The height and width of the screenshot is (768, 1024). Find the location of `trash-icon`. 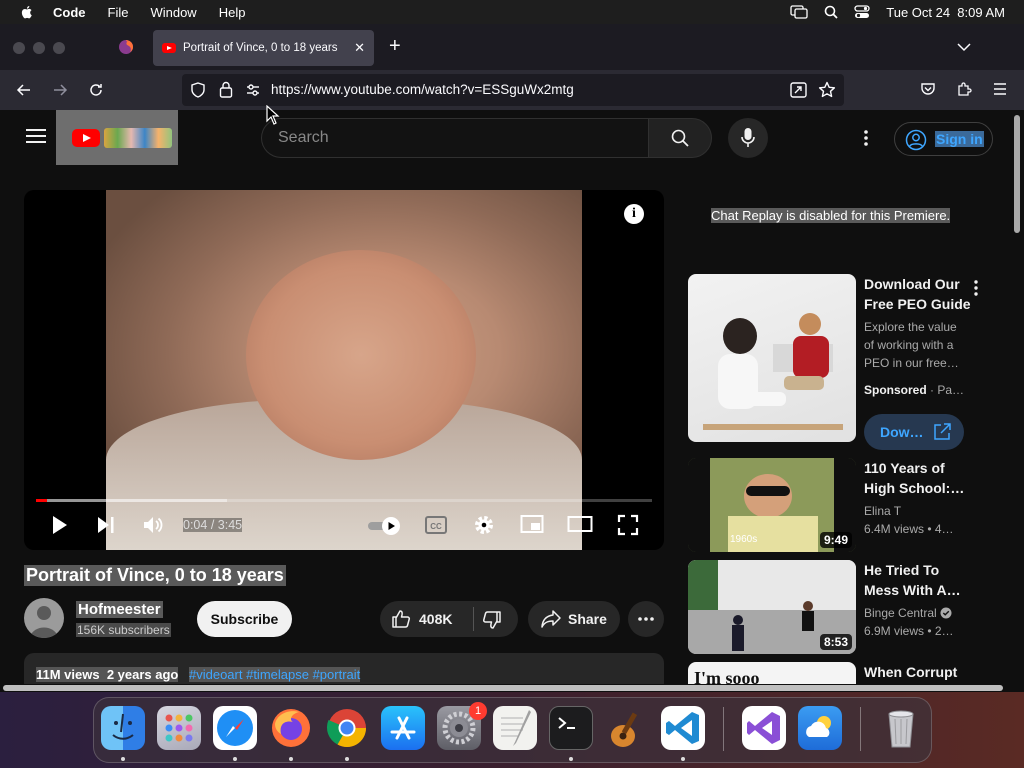

trash-icon is located at coordinates (901, 728).